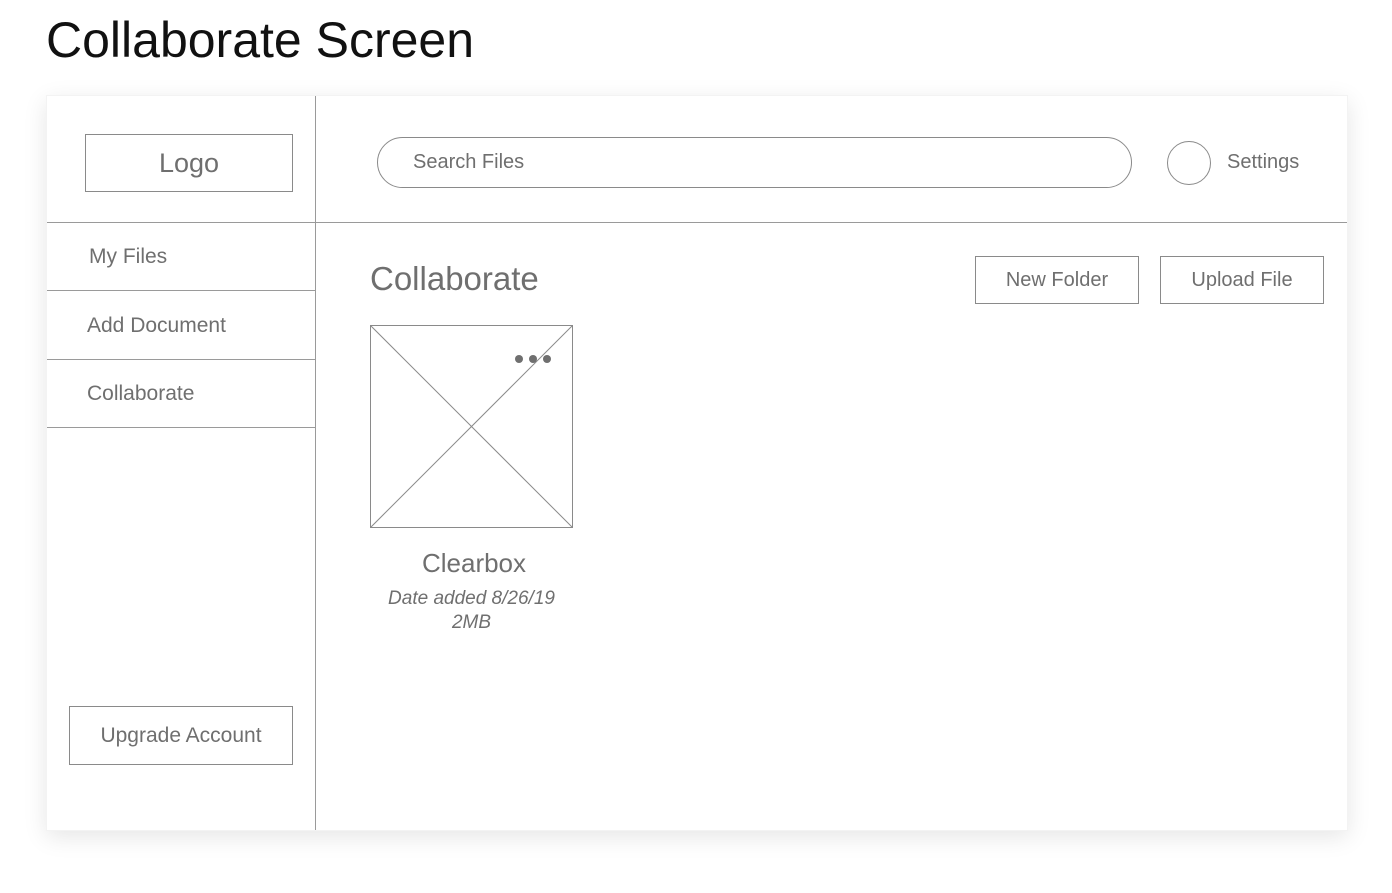  I want to click on sidebar-item-collaborate: Collaborate, so click(181, 394).